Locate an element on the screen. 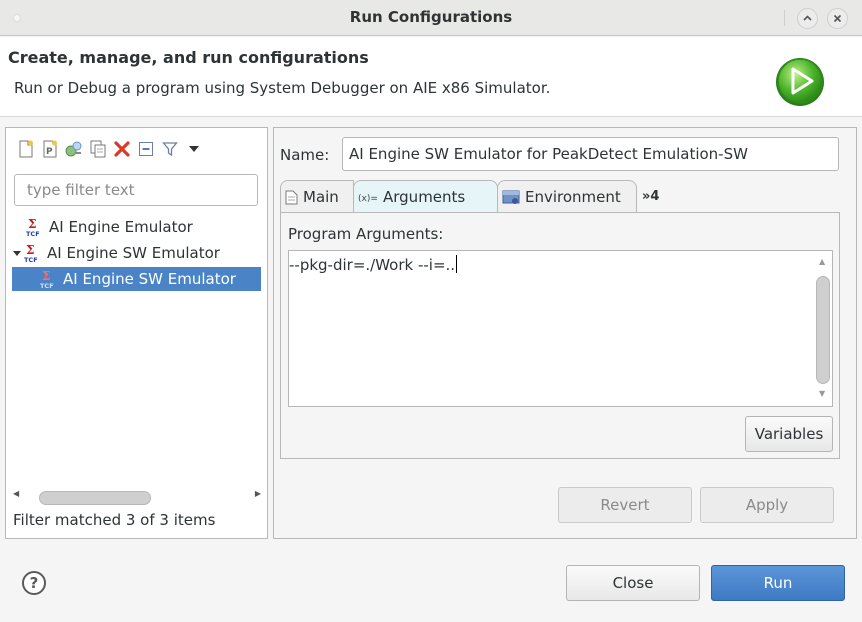 The width and height of the screenshot is (862, 622). maximize-button is located at coordinates (807, 18).